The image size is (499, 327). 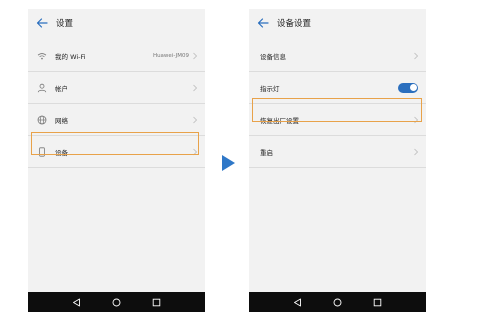 I want to click on settings-item-label: 恢复出厂设置, so click(x=279, y=120).